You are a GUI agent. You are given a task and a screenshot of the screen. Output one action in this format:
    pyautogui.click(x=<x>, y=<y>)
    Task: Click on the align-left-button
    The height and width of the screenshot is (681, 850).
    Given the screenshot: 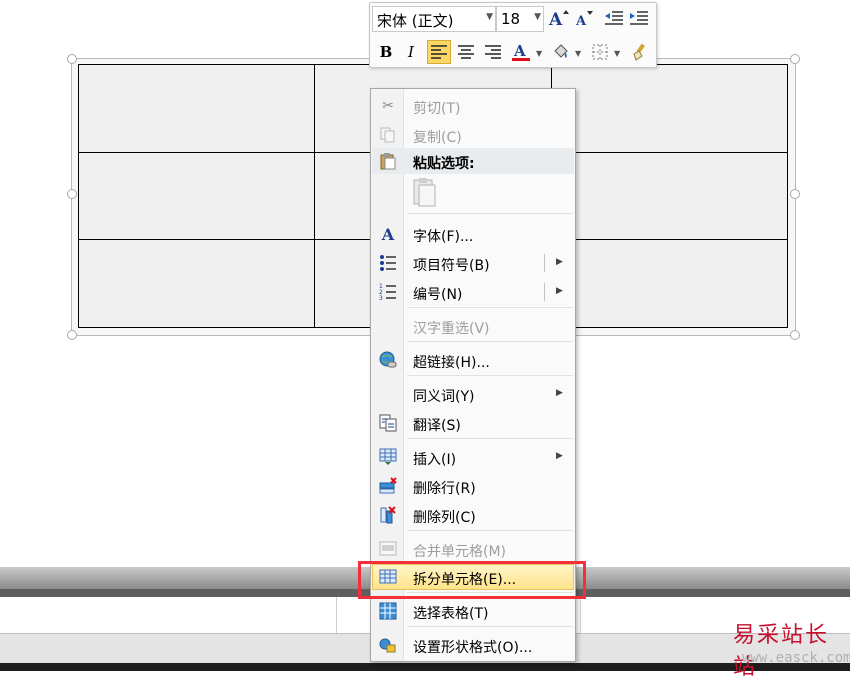 What is the action you would take?
    pyautogui.click(x=439, y=52)
    